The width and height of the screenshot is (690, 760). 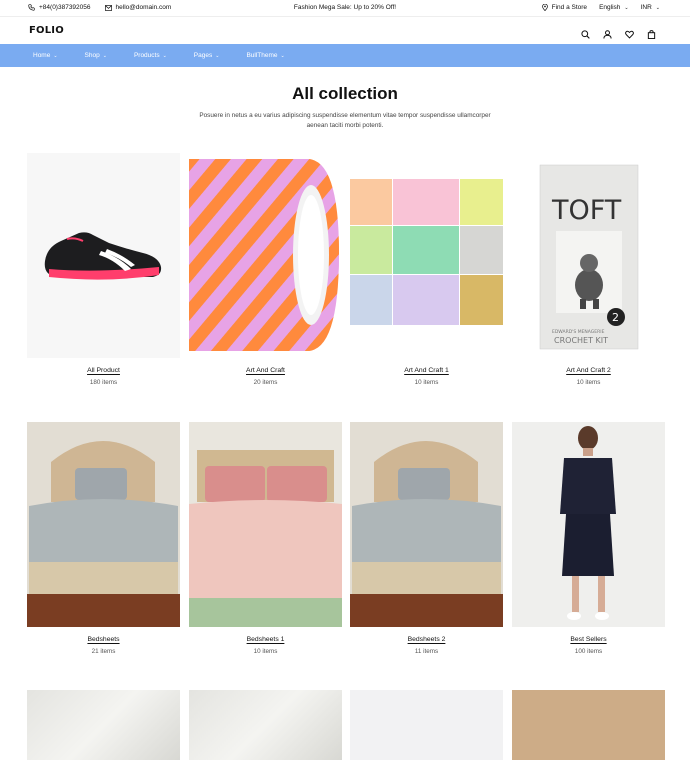 What do you see at coordinates (615, 317) in the screenshot?
I see `kit-number-text: 2` at bounding box center [615, 317].